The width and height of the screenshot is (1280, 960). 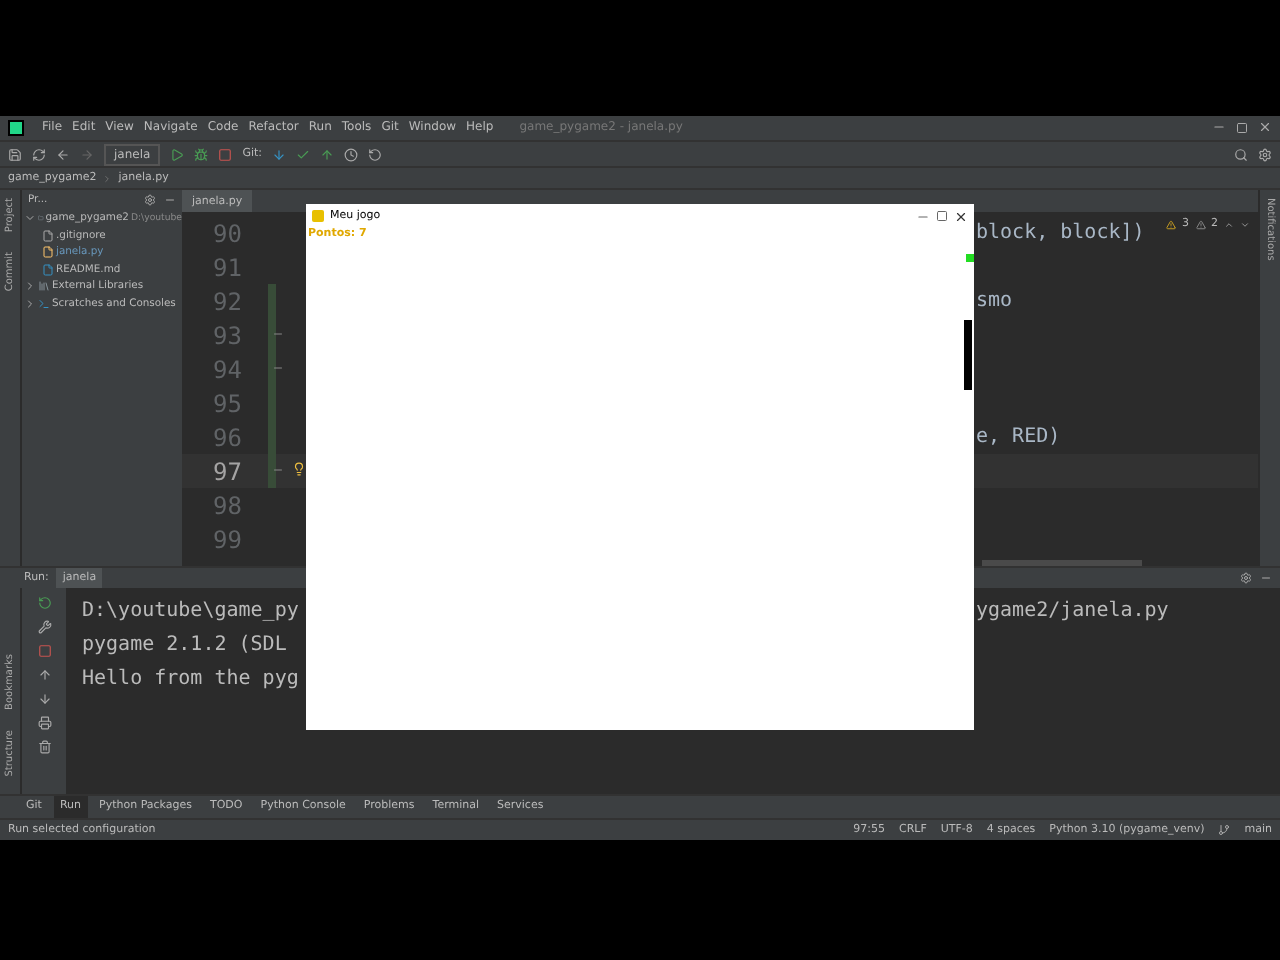 What do you see at coordinates (44, 723) in the screenshot?
I see `print-icon` at bounding box center [44, 723].